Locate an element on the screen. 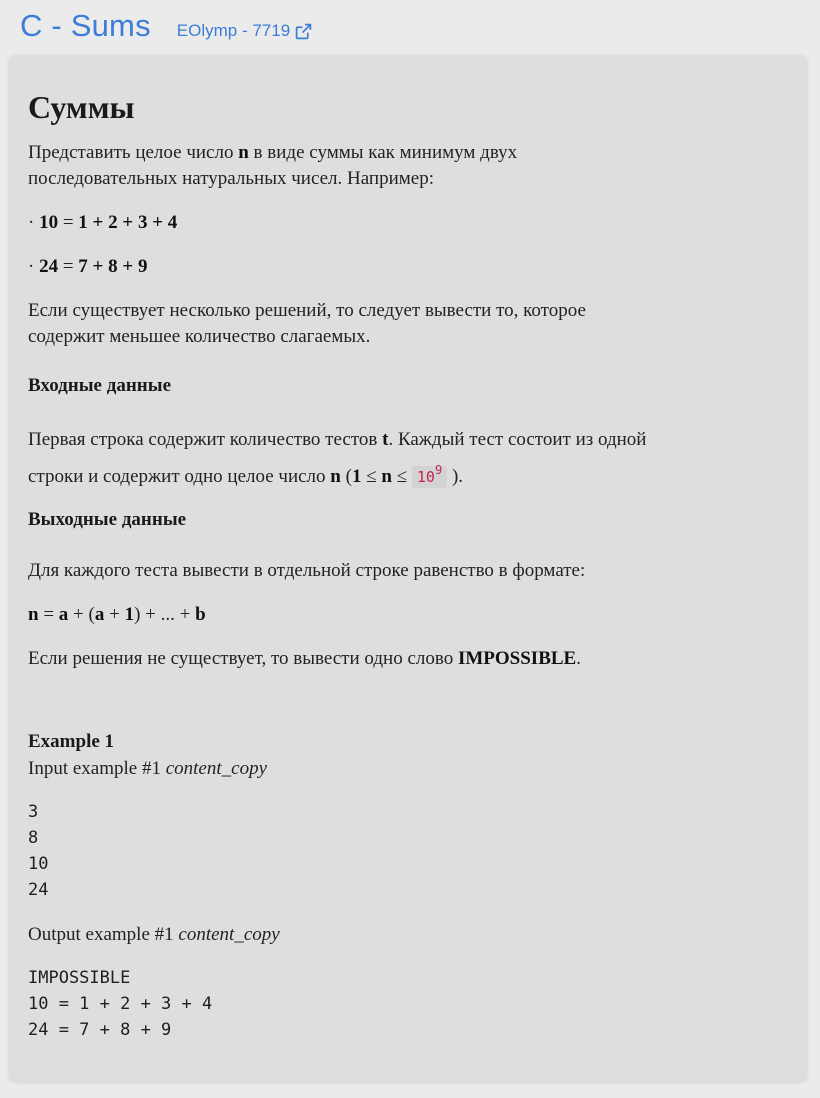 The height and width of the screenshot is (1098, 820). input-text: строки и содержит одно целое число is located at coordinates (179, 476).